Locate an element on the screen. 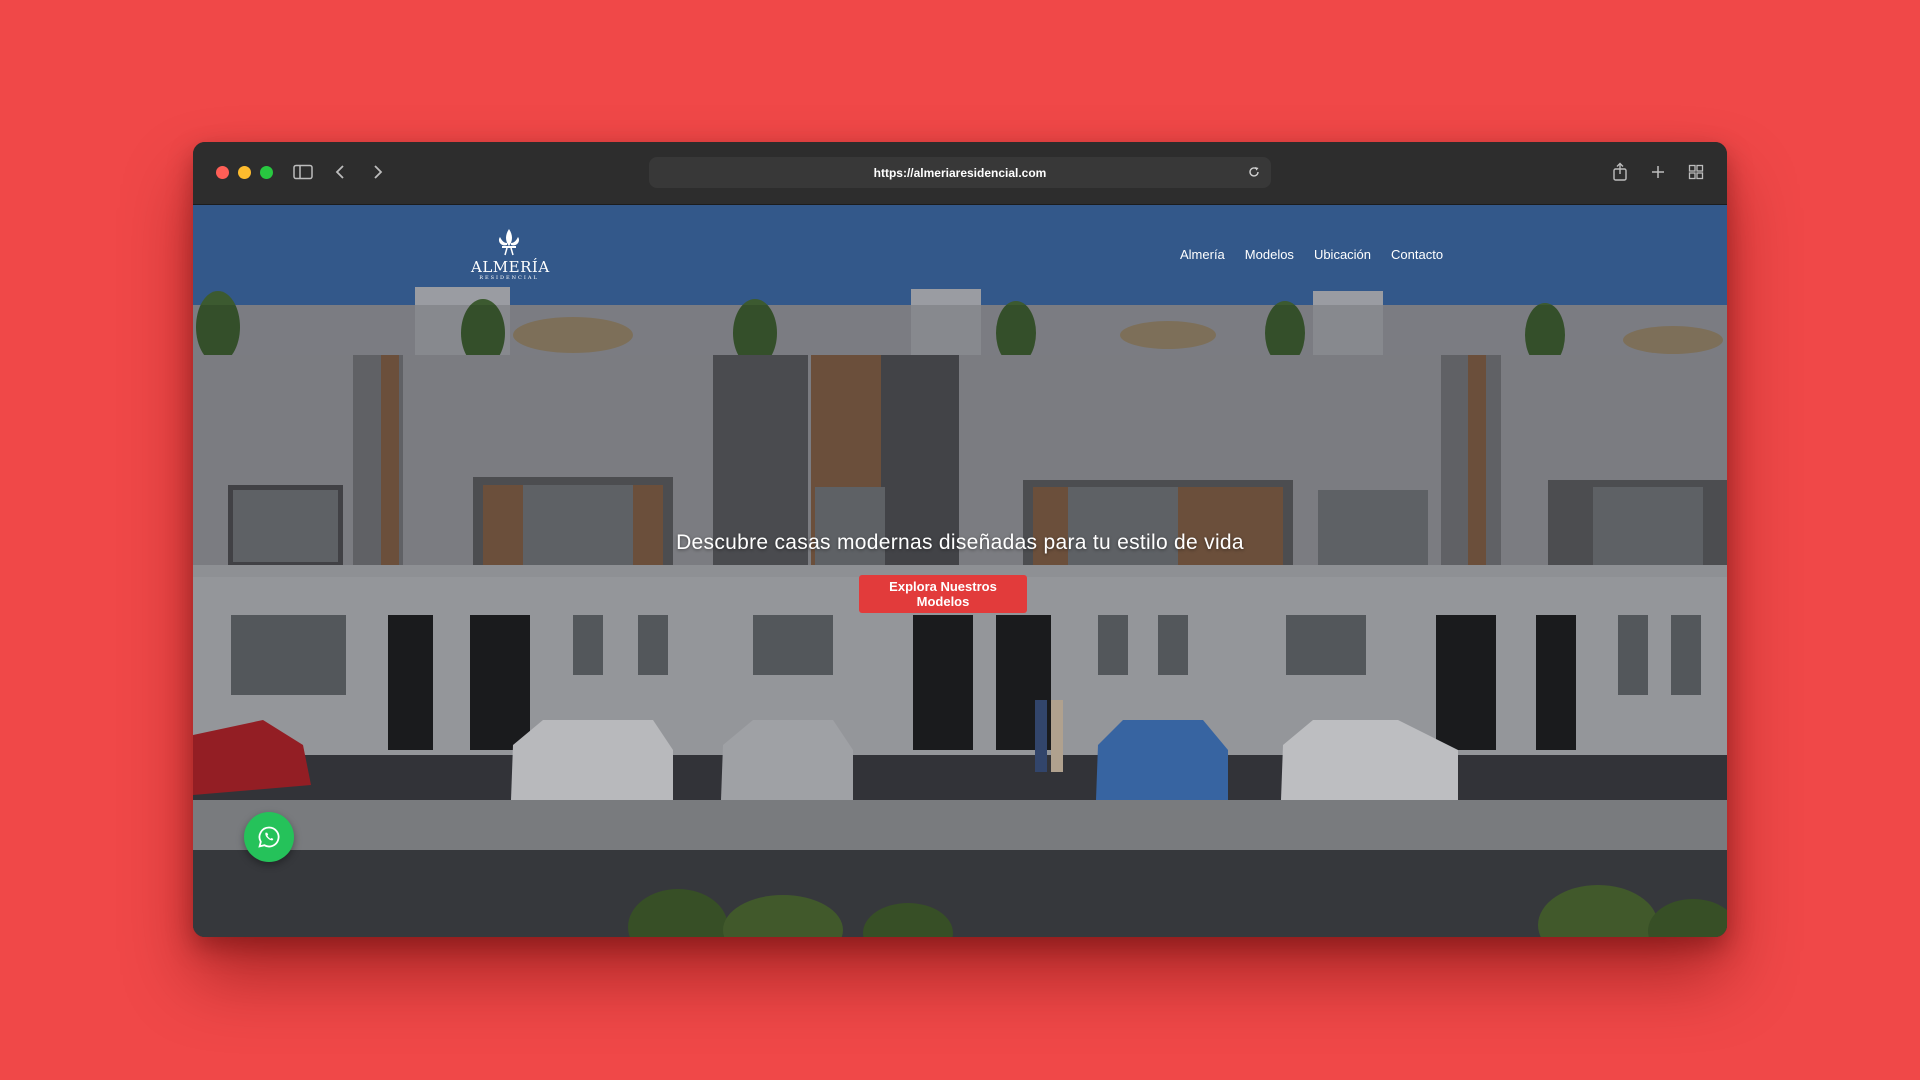  site-logo: ALMERÍA RESIDENCIAL is located at coordinates (510, 255).